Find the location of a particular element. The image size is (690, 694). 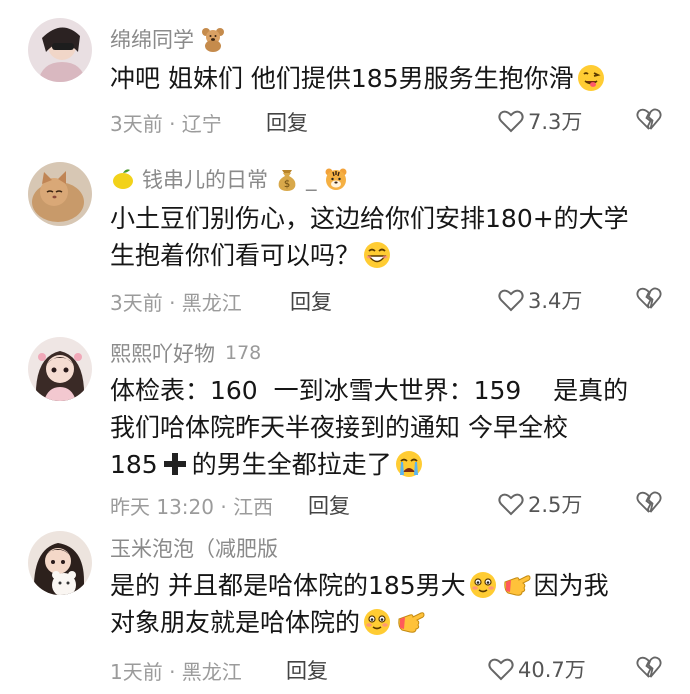

timestamp-location: 昨天 13:20 · 江西 is located at coordinates (192, 507).